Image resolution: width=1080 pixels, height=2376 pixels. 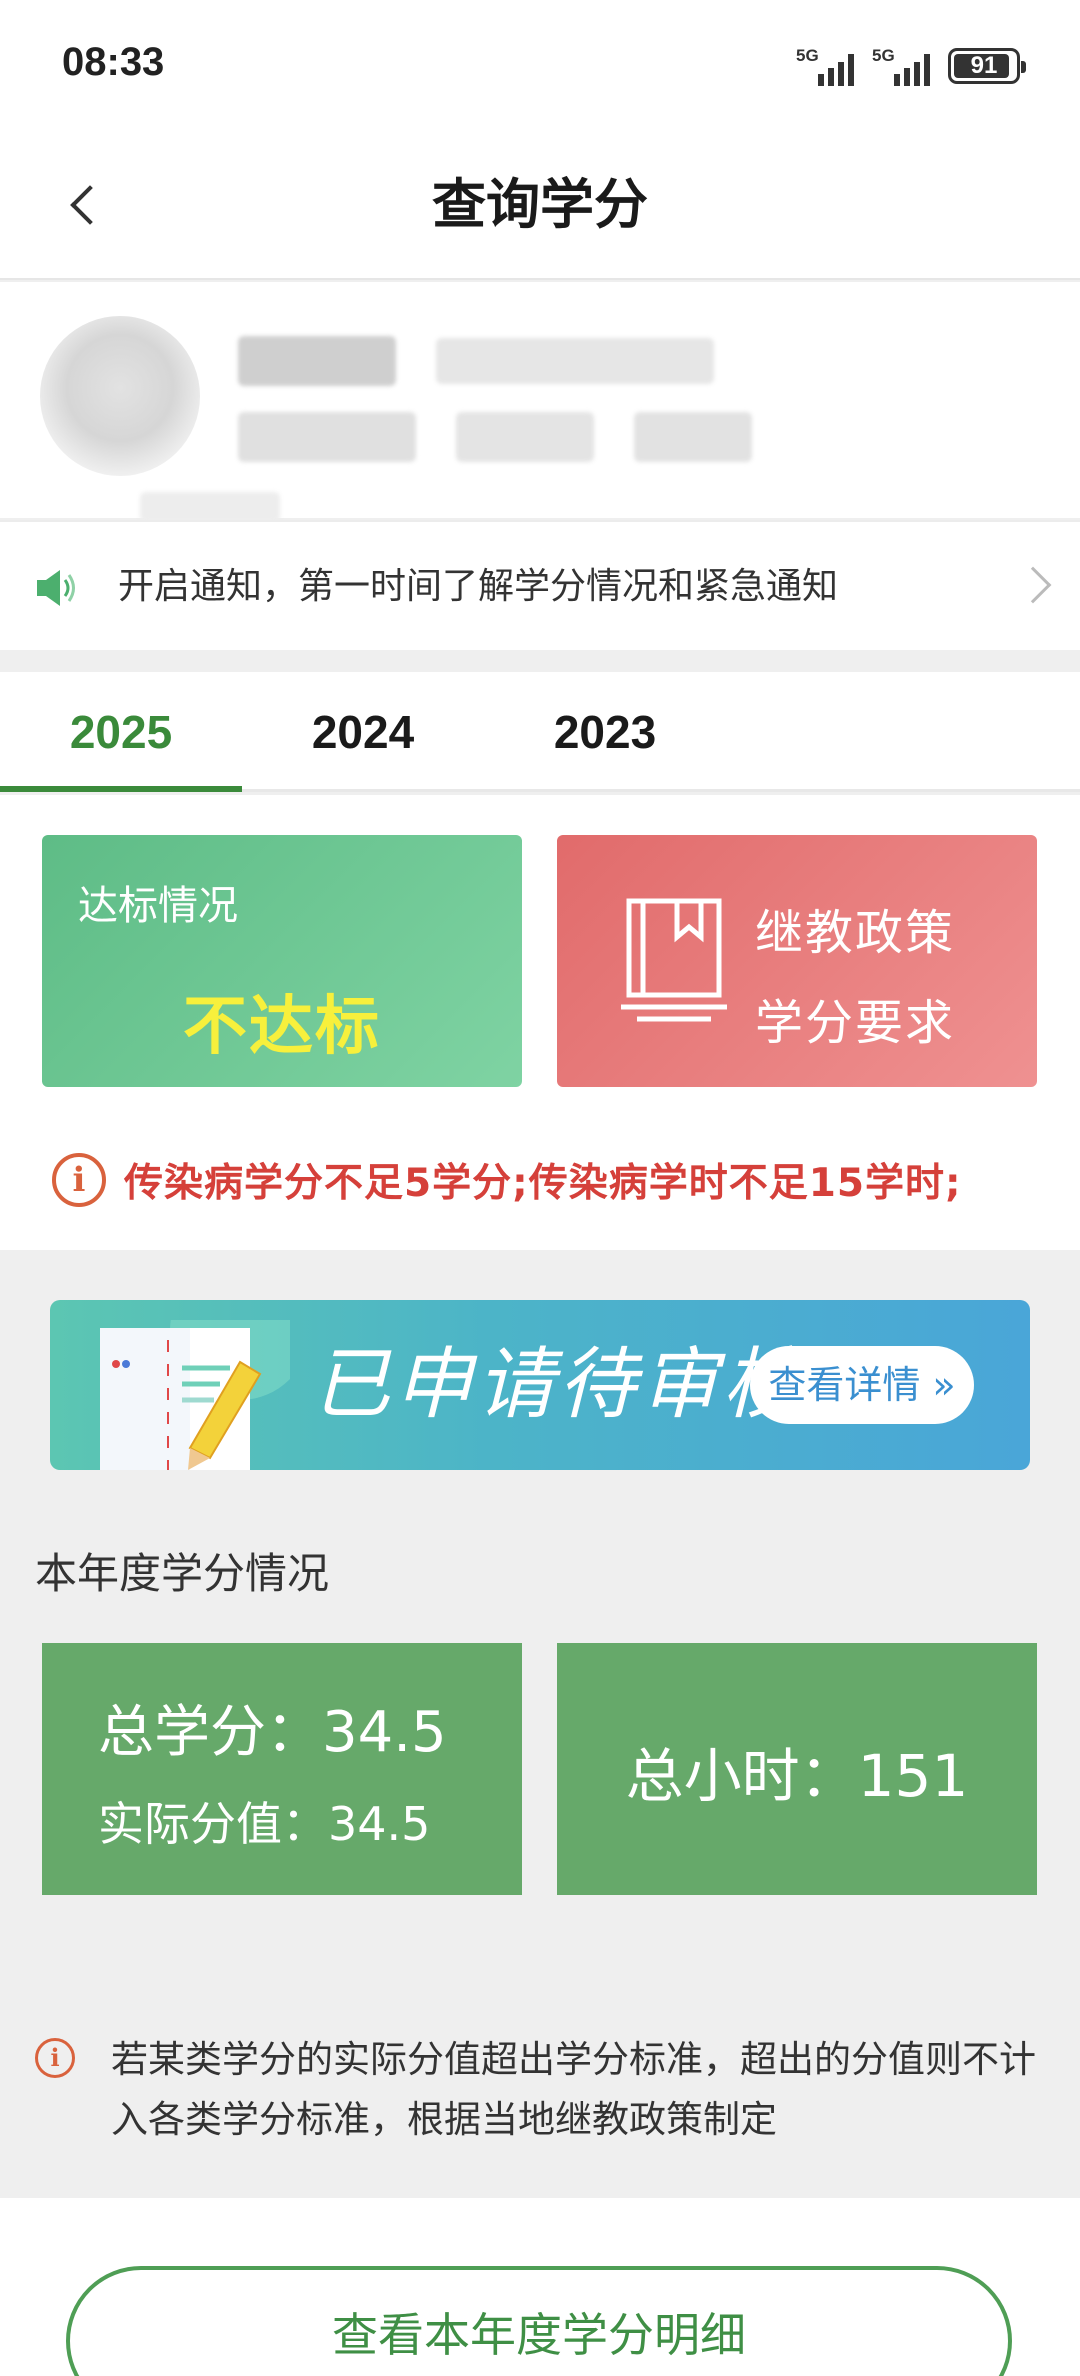 What do you see at coordinates (855, 1023) in the screenshot?
I see `policy-subtitle: 学分要求` at bounding box center [855, 1023].